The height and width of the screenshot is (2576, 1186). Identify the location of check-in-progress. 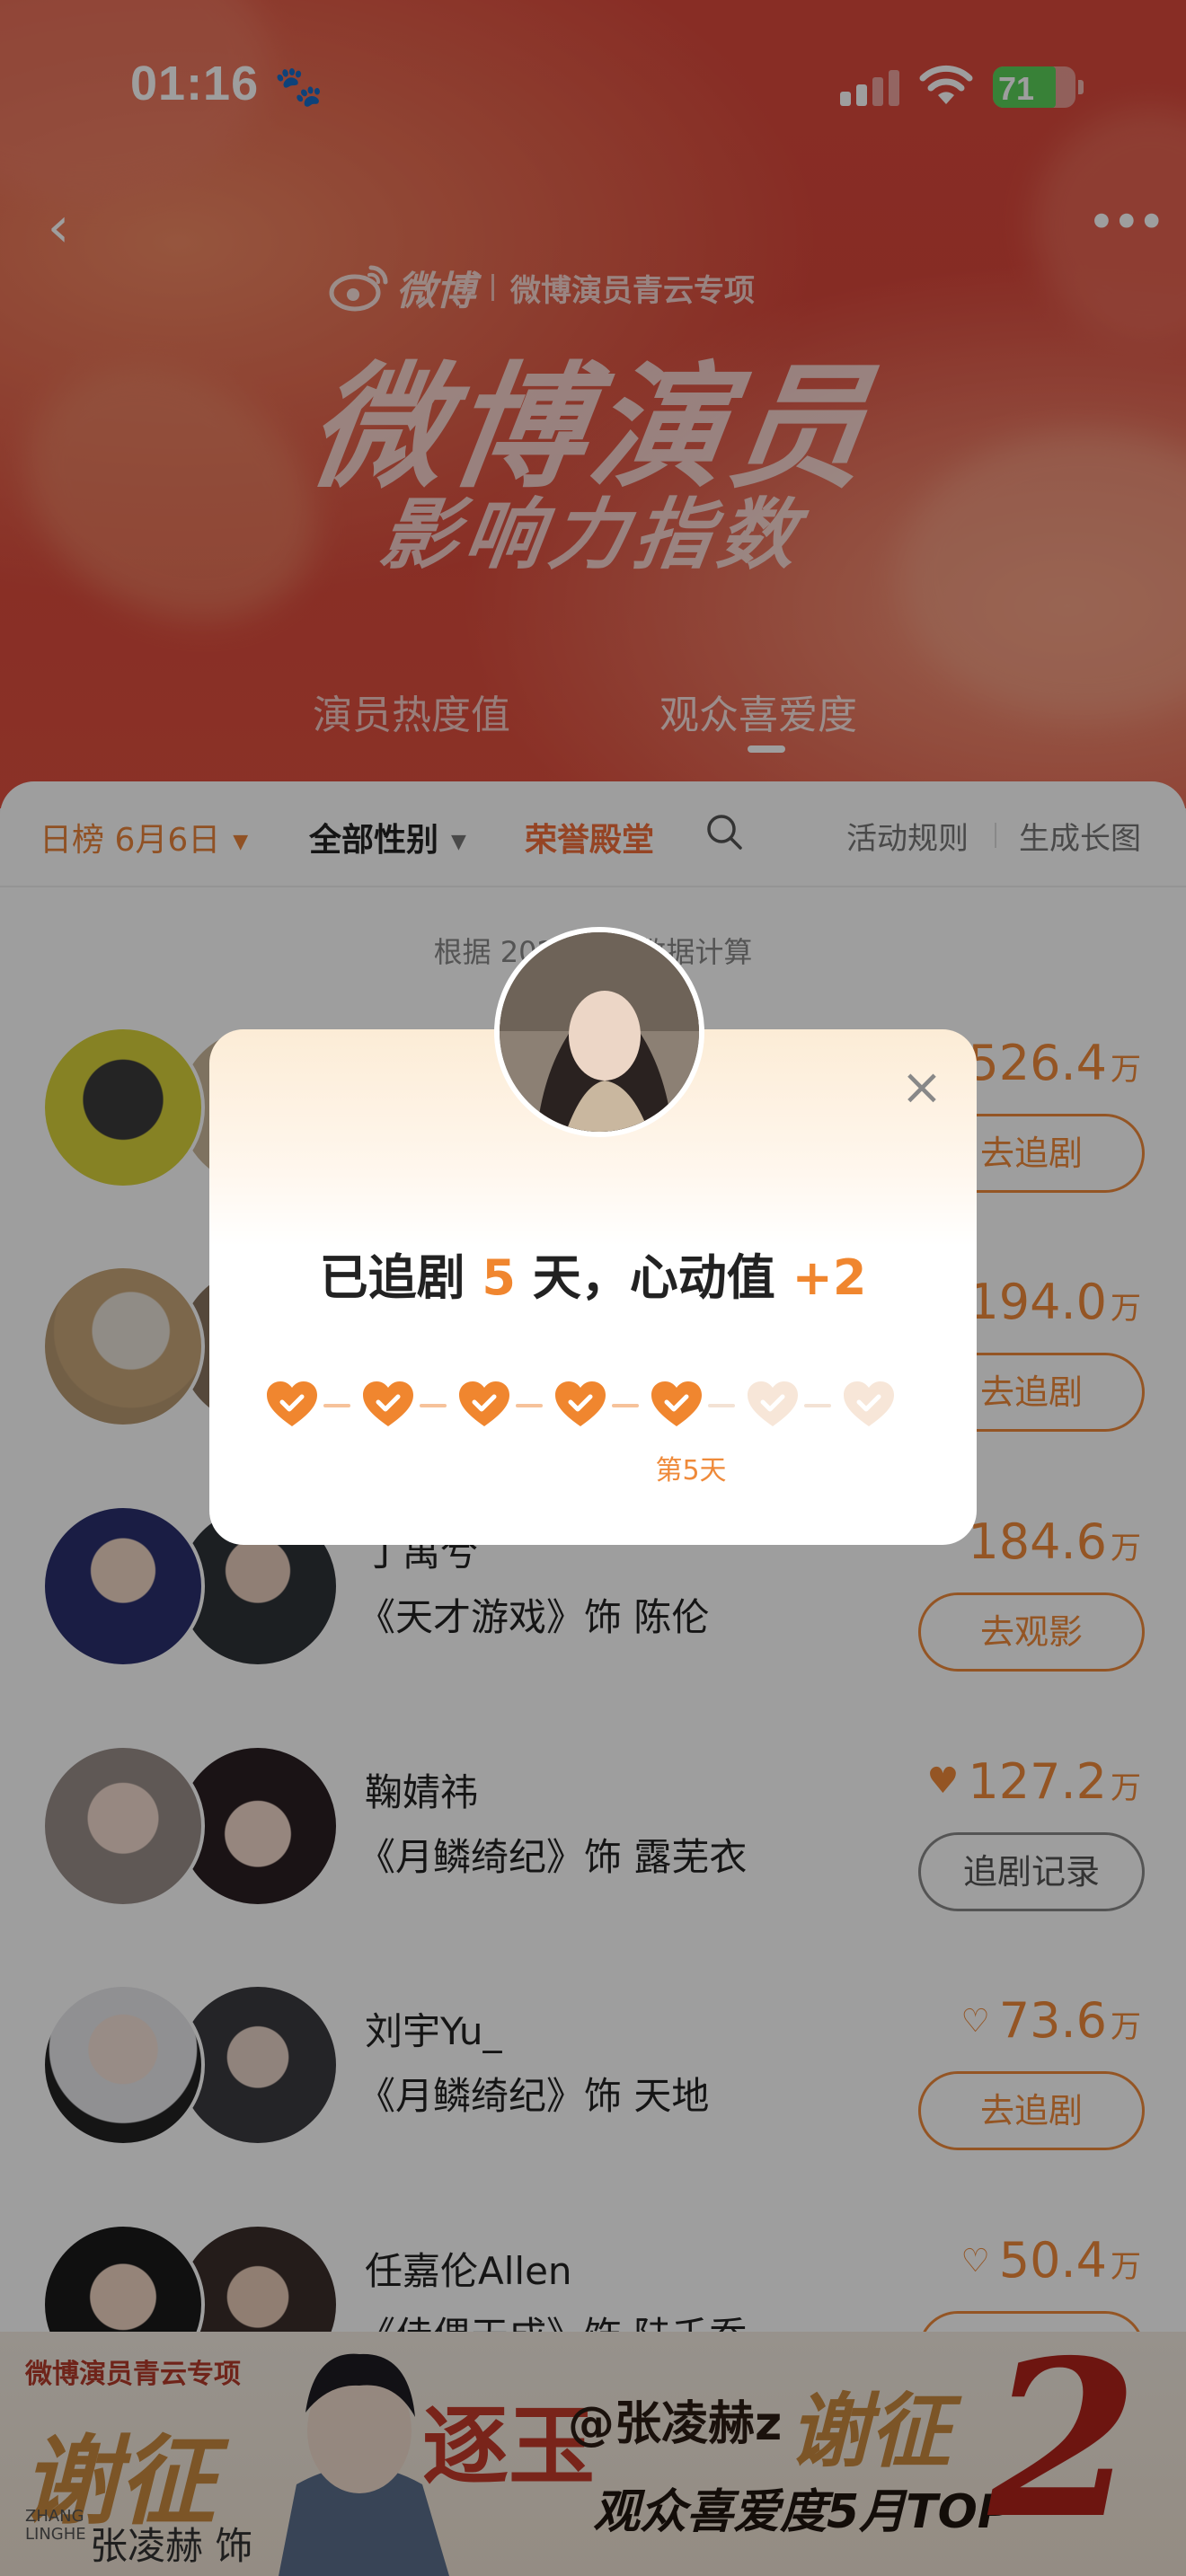
(593, 1407).